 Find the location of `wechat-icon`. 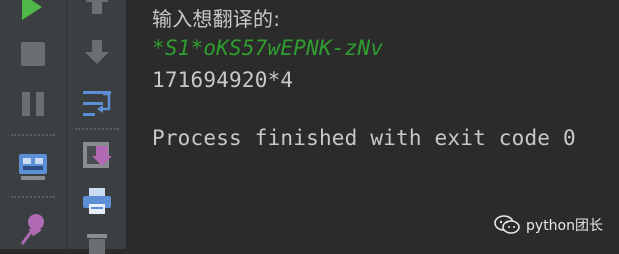

wechat-icon is located at coordinates (507, 224).